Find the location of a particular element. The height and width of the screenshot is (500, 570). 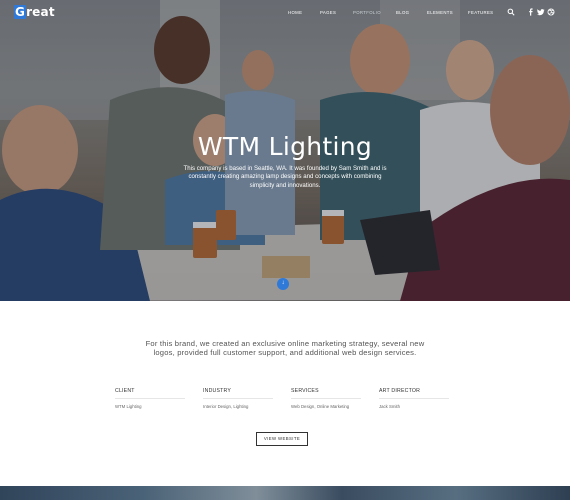

detail-industry: Industry Interior Design, Lighting is located at coordinates (238, 398).